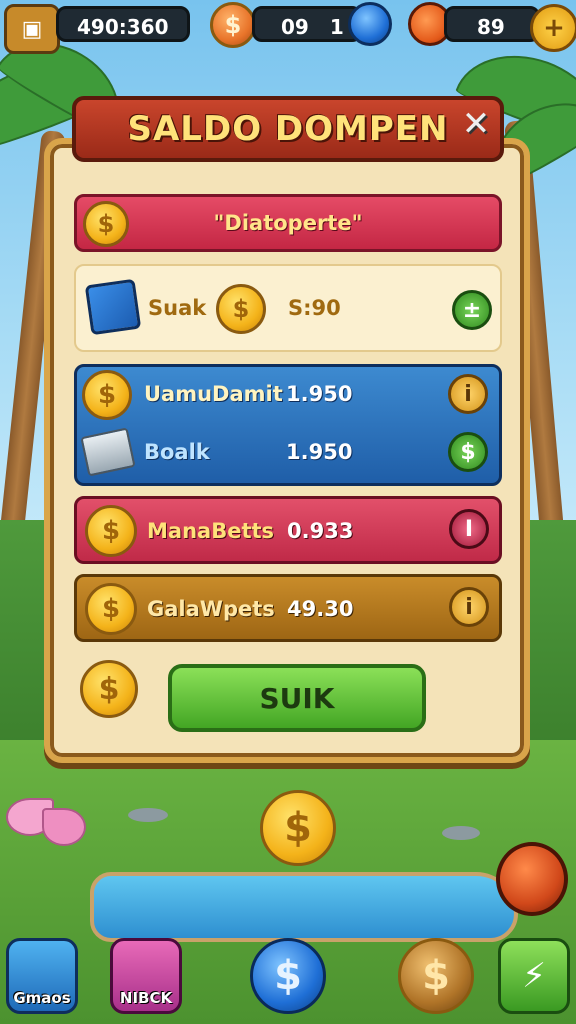 The image size is (576, 1024). I want to click on lightning-icon: ⚡, so click(534, 976).